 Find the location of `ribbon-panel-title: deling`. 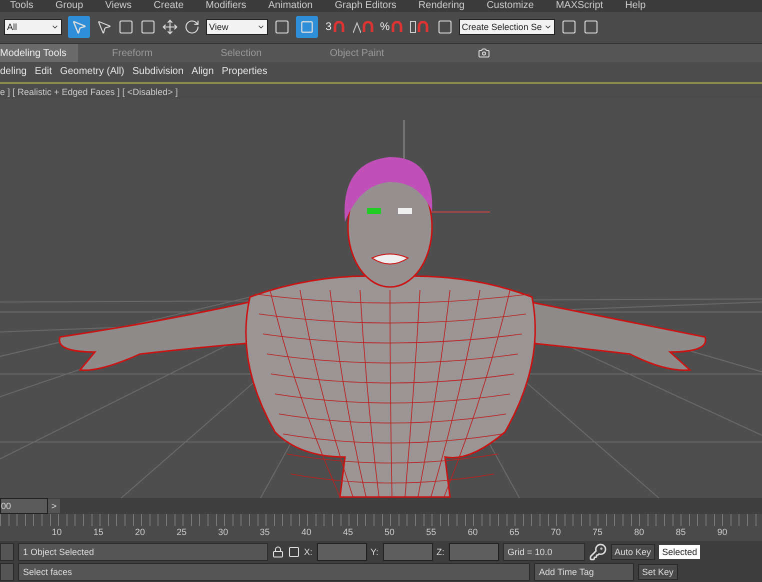

ribbon-panel-title: deling is located at coordinates (13, 72).